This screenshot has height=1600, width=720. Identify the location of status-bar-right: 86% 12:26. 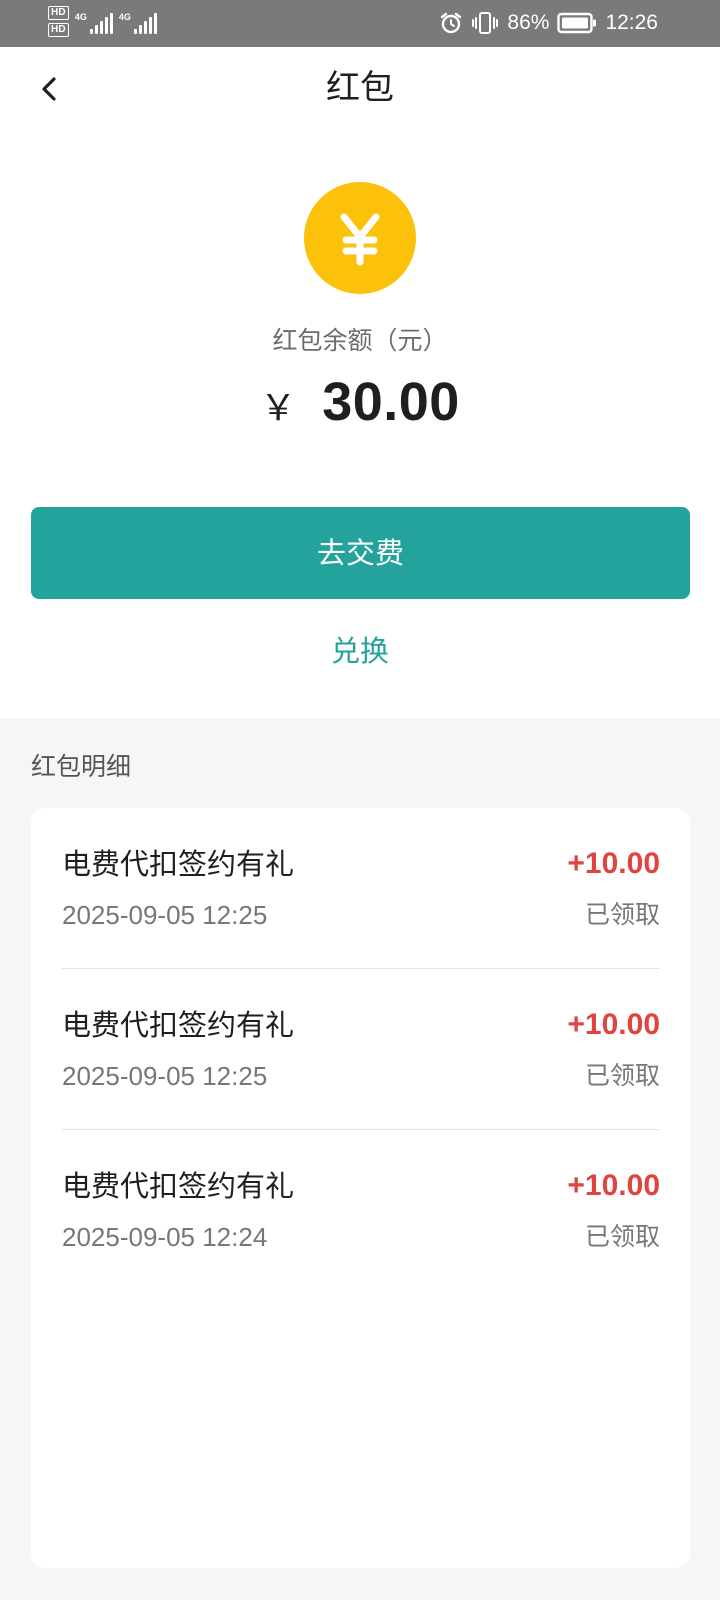
(548, 23).